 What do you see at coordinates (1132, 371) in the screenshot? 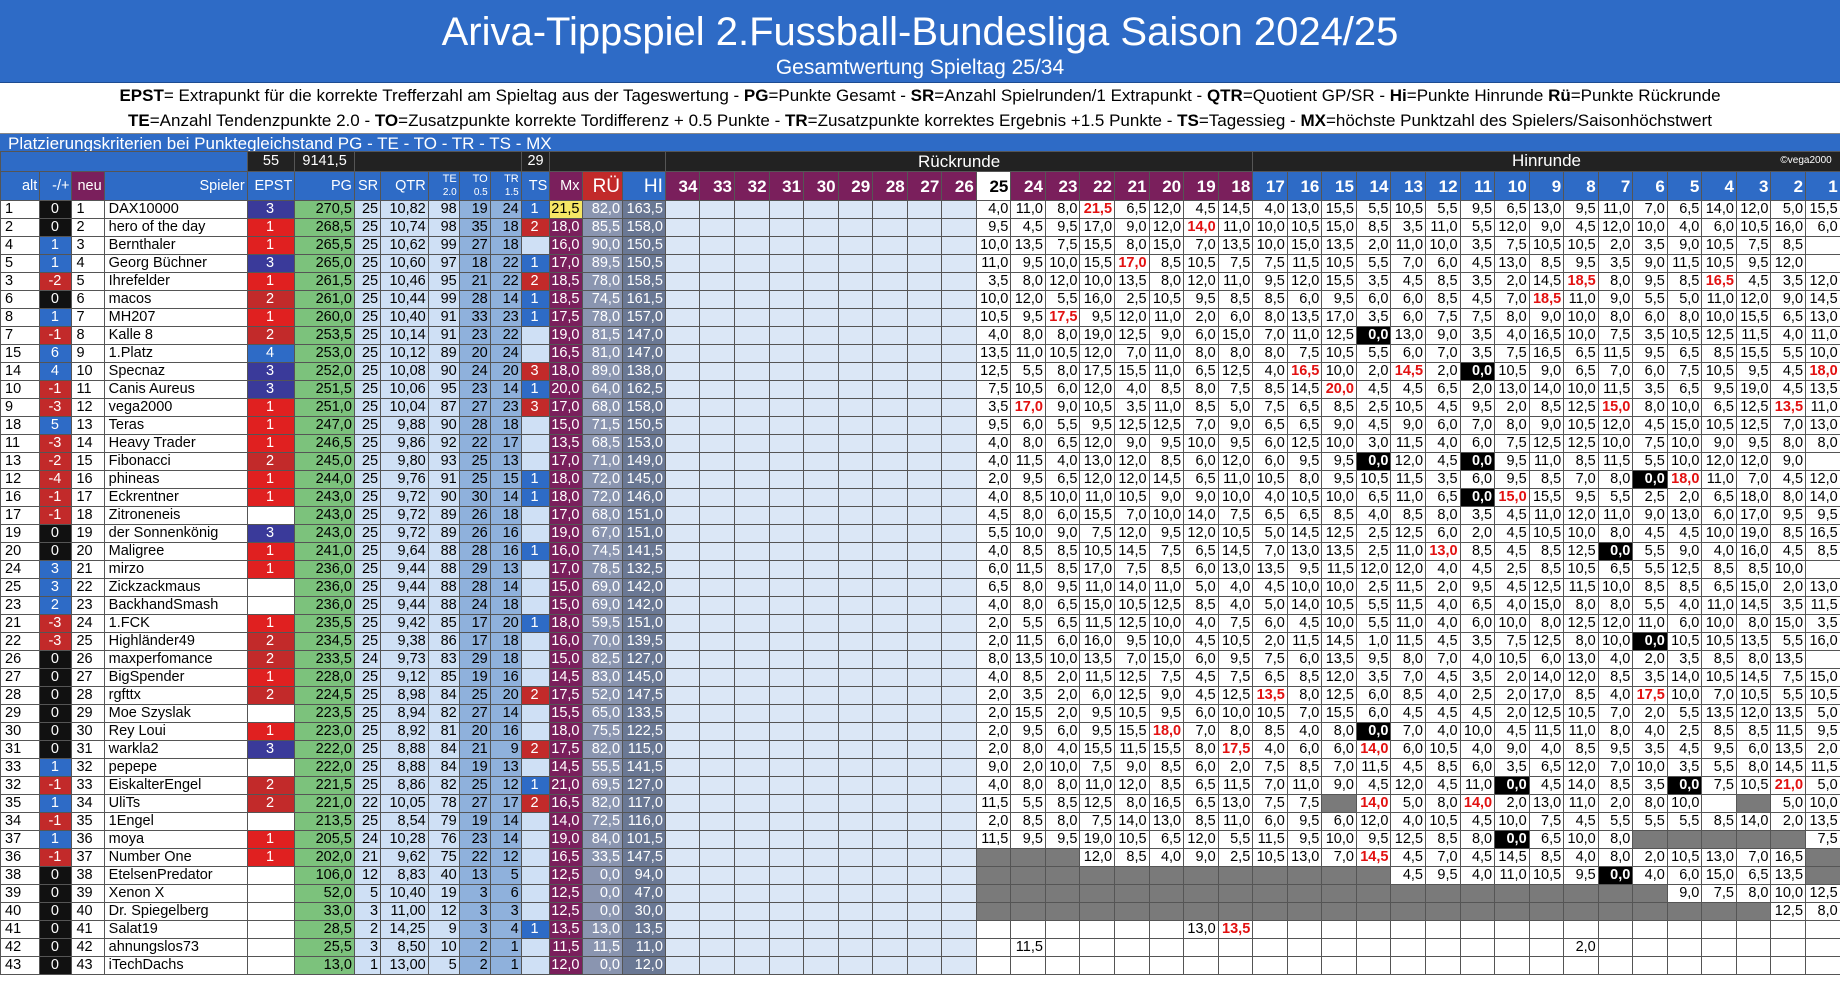
I see `cell-matchday: 15,5` at bounding box center [1132, 371].